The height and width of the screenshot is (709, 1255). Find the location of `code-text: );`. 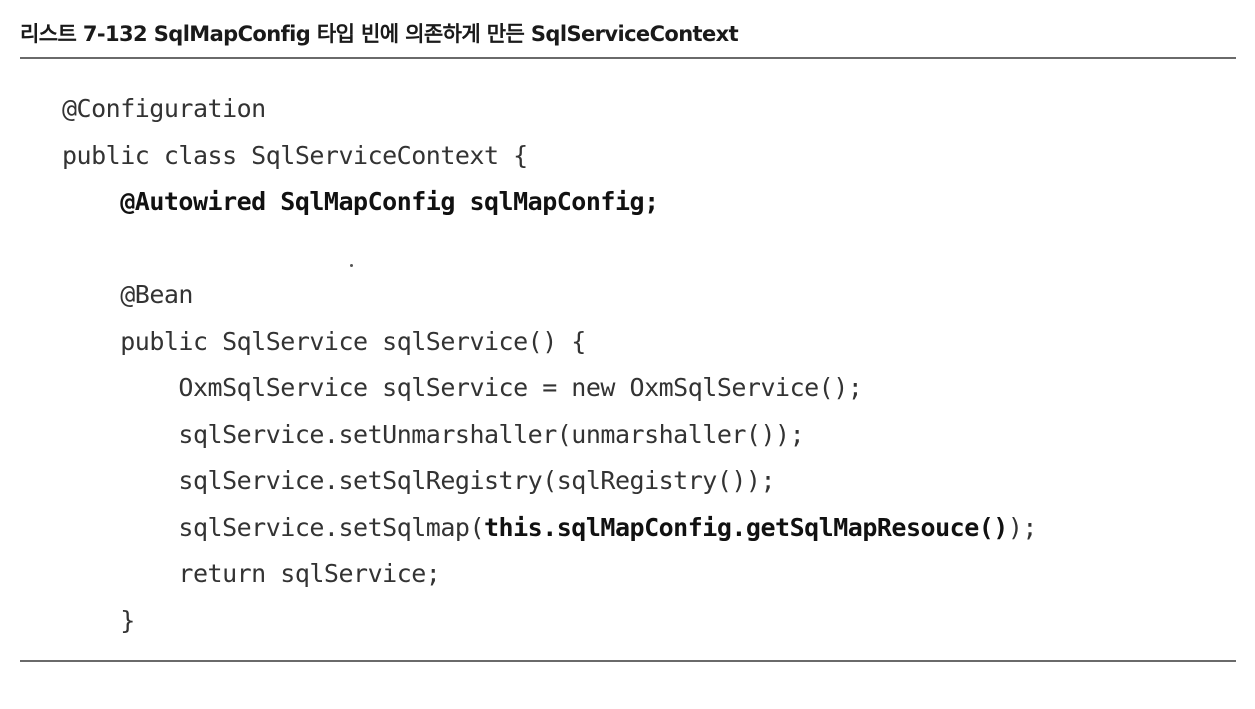

code-text: ); is located at coordinates (1022, 527).